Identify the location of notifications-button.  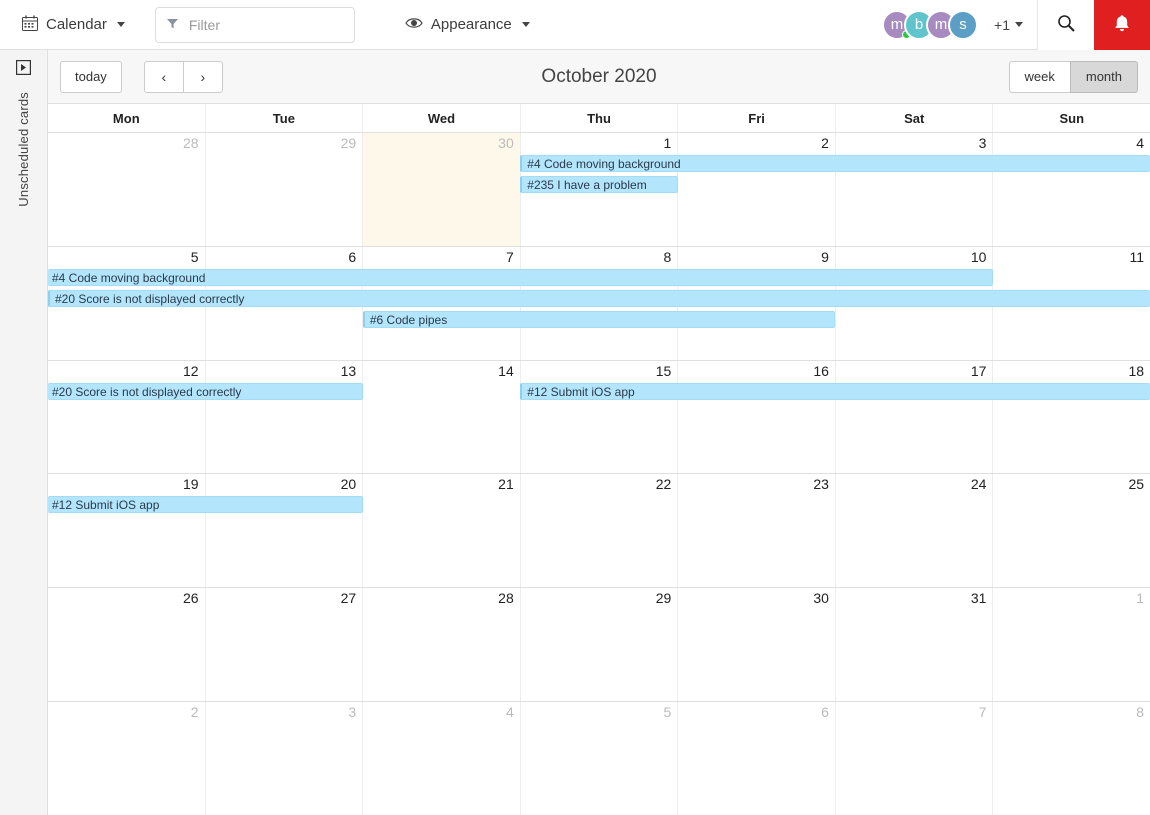
(1122, 25).